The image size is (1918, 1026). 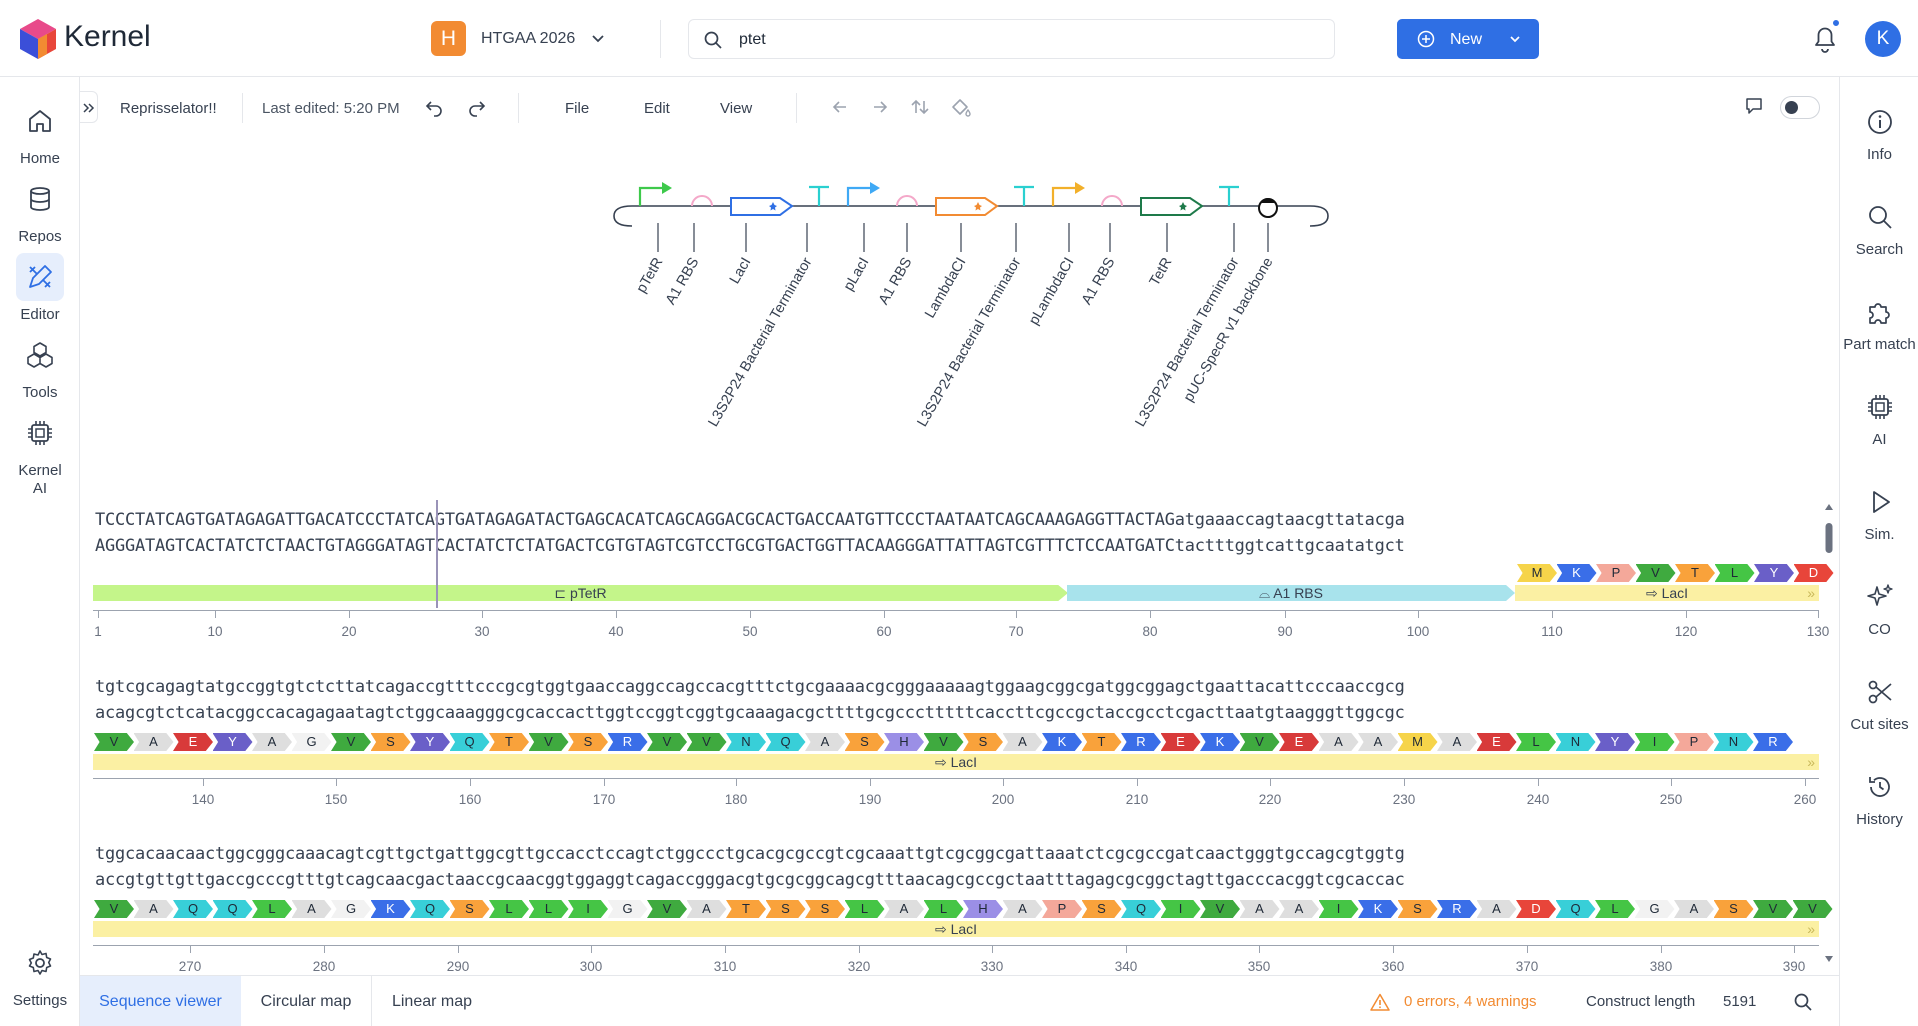 What do you see at coordinates (40, 974) in the screenshot?
I see `nav-settings: Settings` at bounding box center [40, 974].